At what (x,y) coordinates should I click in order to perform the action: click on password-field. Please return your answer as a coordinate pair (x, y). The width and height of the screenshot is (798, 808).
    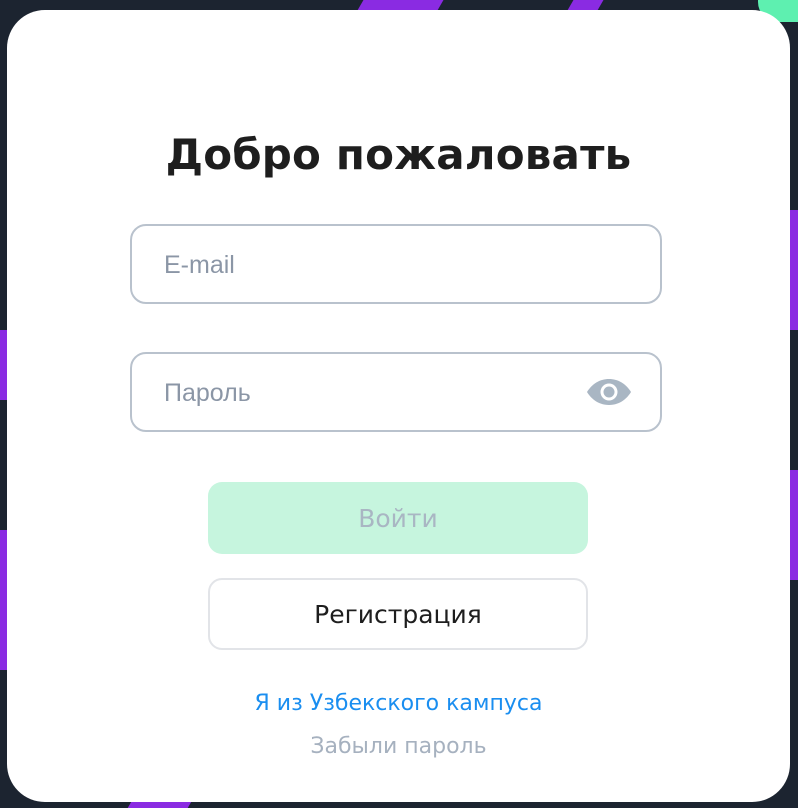
    Looking at the image, I should click on (396, 392).